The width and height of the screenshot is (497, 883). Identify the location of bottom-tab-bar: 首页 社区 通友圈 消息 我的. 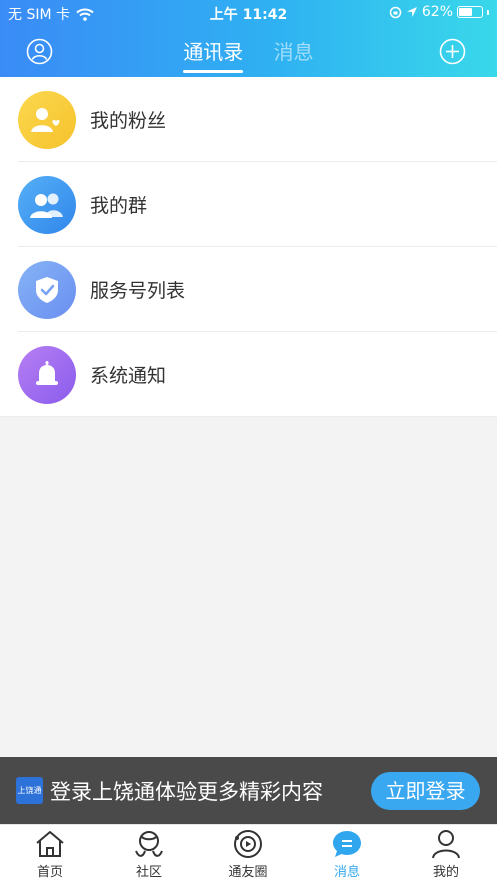
(248, 853).